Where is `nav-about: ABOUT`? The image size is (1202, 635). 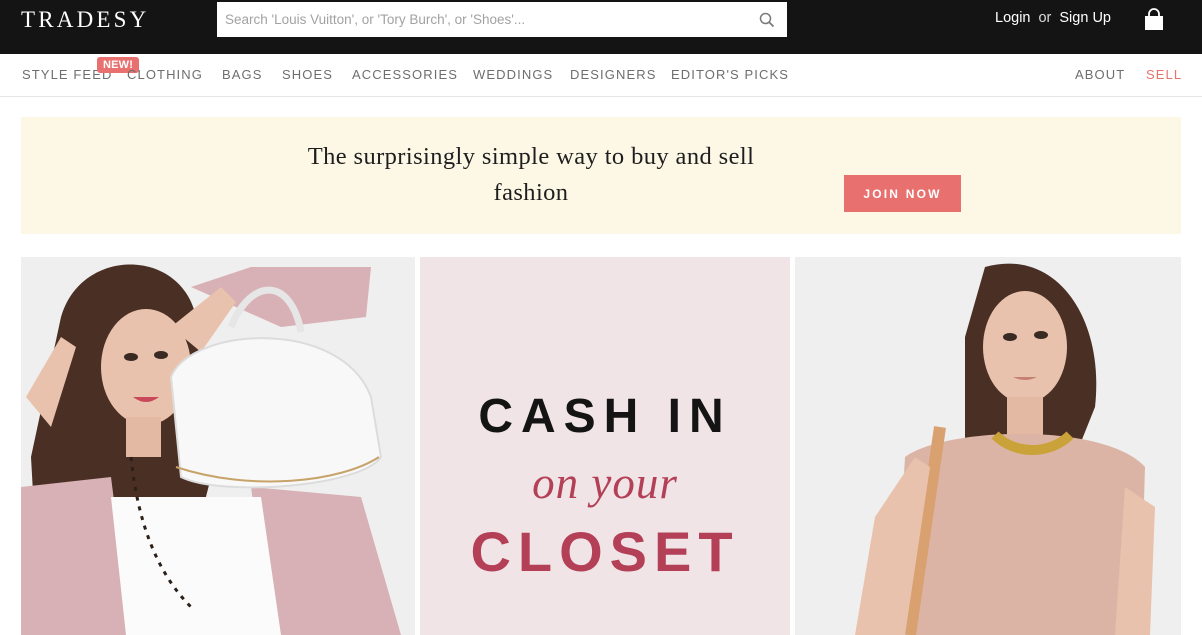 nav-about: ABOUT is located at coordinates (1100, 74).